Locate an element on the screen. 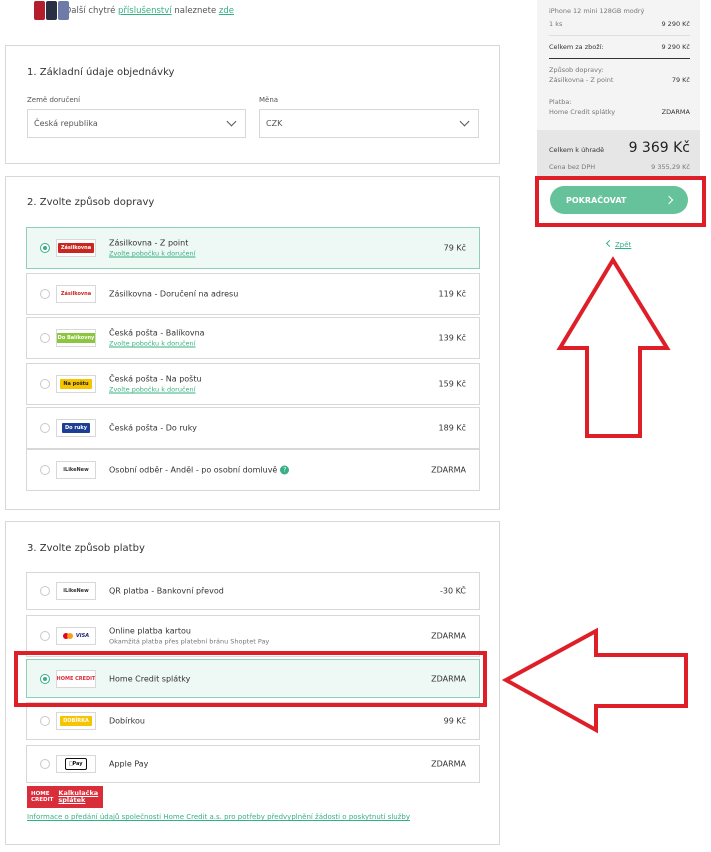 This screenshot has width=711, height=852. option-name: Apple Pay is located at coordinates (129, 764).